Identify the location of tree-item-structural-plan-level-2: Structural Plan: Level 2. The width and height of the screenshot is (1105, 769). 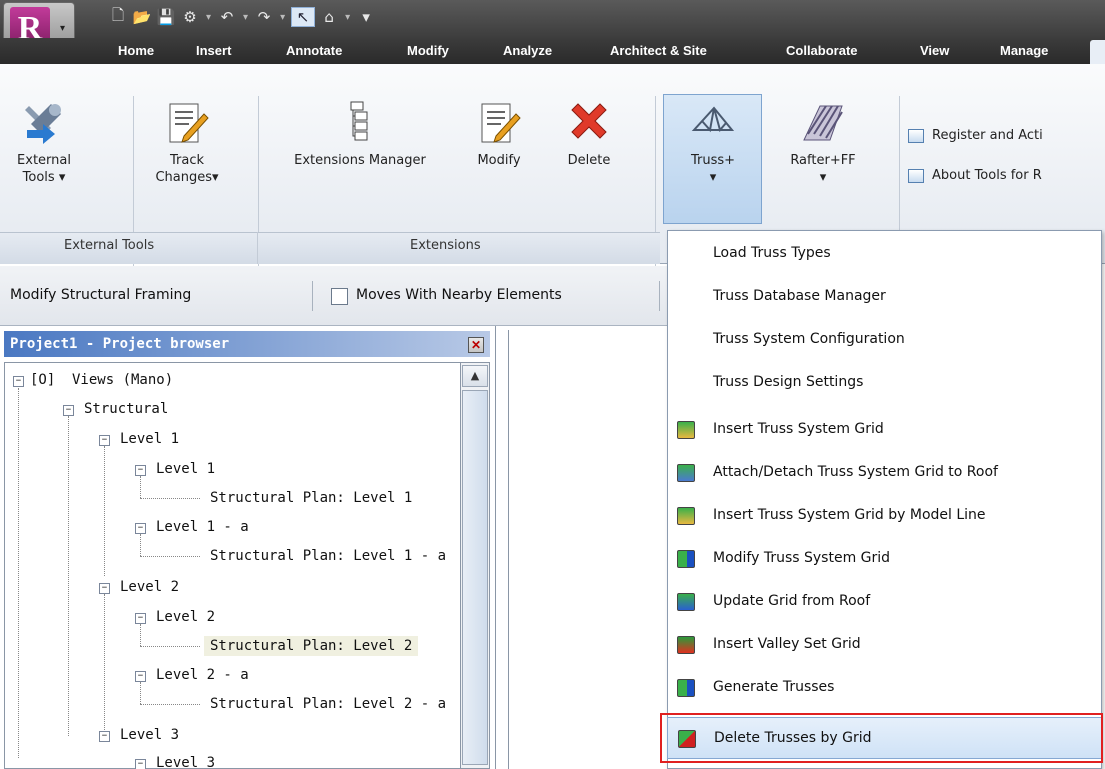
(311, 646).